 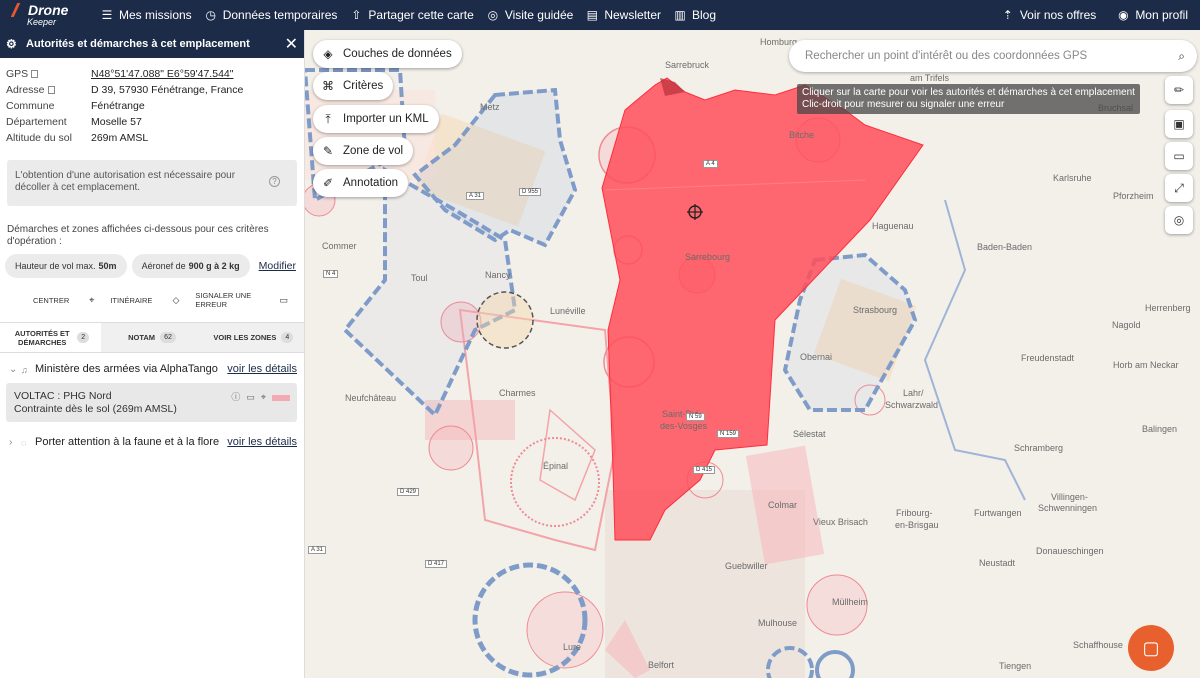 What do you see at coordinates (1151, 648) in the screenshot?
I see `chat-button: ▢` at bounding box center [1151, 648].